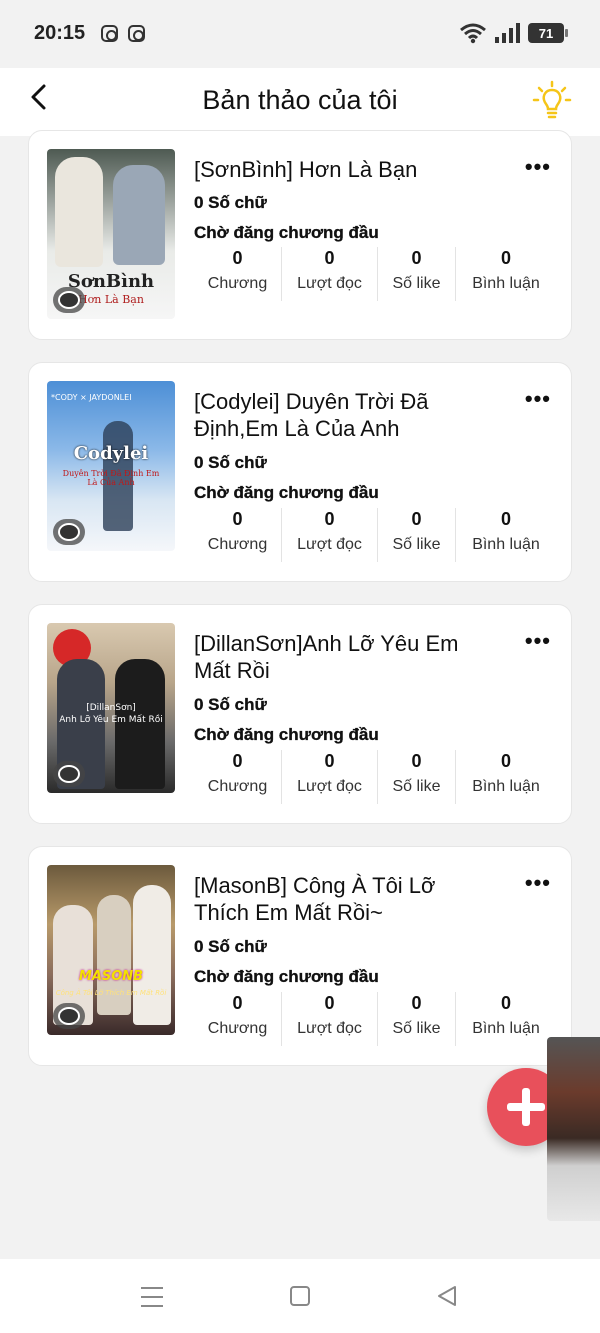 The height and width of the screenshot is (1333, 600). Describe the element at coordinates (111, 976) in the screenshot. I see `cover-title: MASONB` at that location.